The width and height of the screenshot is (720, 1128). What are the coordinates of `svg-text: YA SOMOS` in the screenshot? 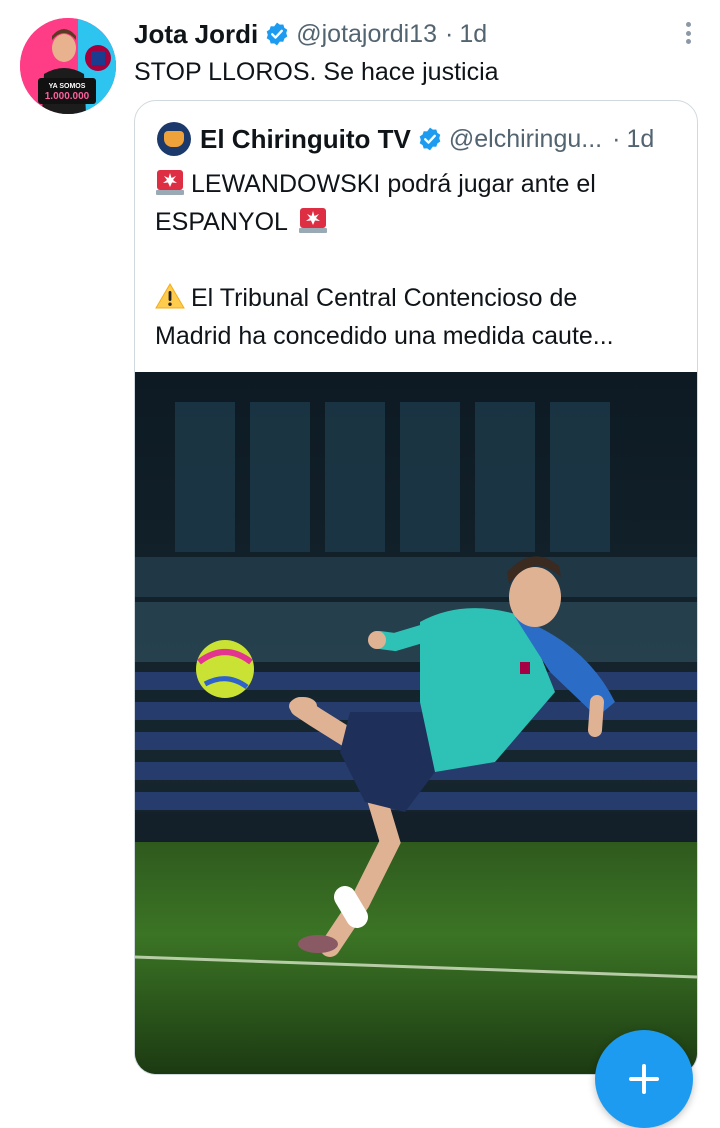 It's located at (67, 86).